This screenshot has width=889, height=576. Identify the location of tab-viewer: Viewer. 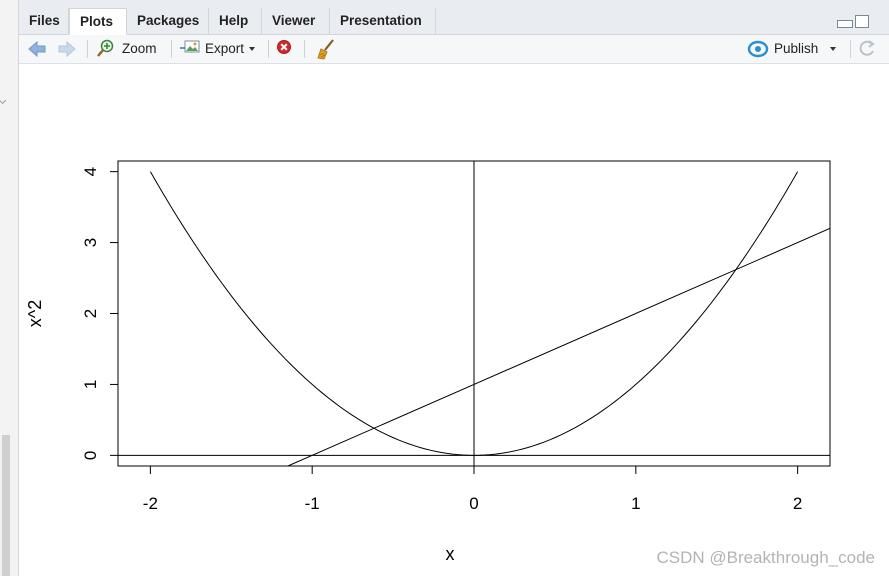
(296, 21).